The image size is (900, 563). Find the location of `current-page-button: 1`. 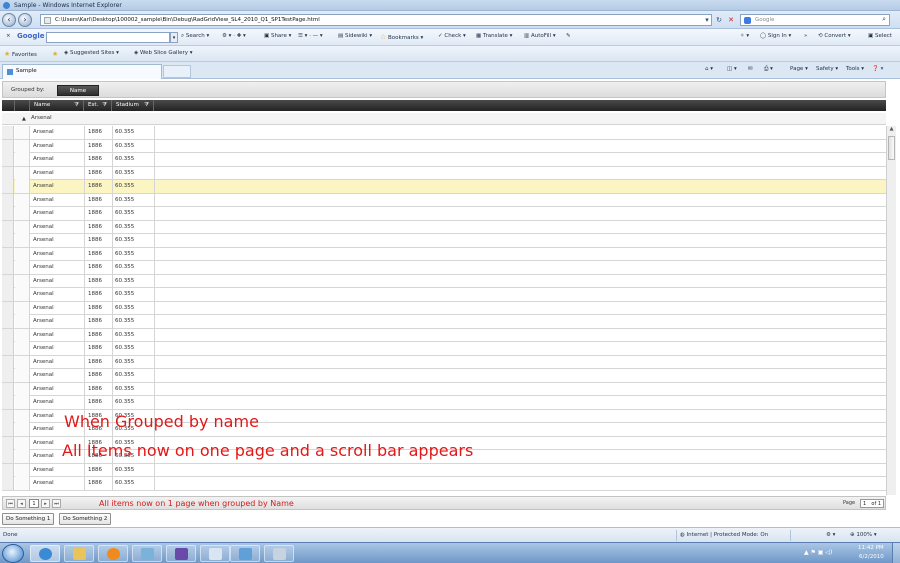

current-page-button: 1 is located at coordinates (34, 503).